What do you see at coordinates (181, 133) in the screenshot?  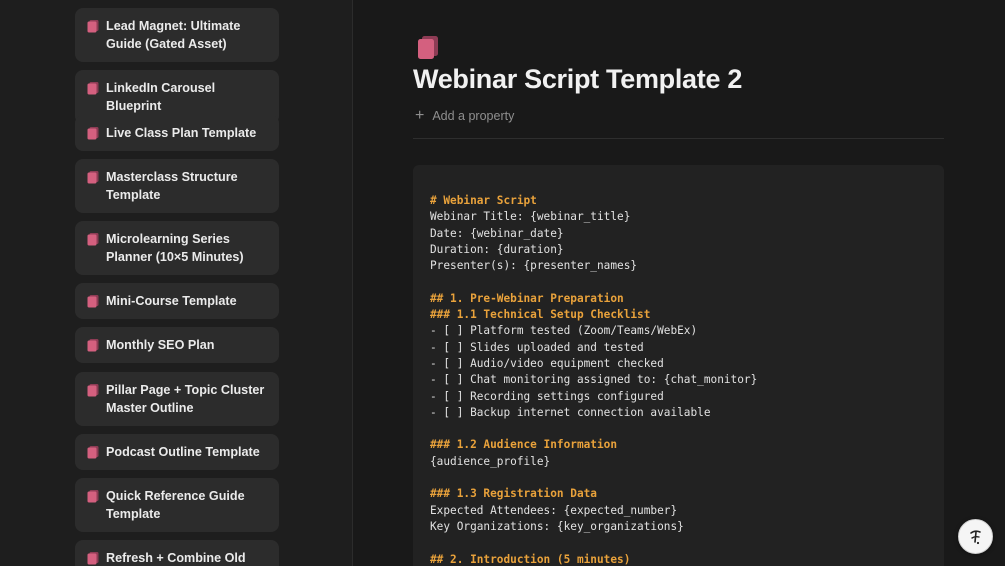 I see `gallery-card-label: Live Class Plan Template` at bounding box center [181, 133].